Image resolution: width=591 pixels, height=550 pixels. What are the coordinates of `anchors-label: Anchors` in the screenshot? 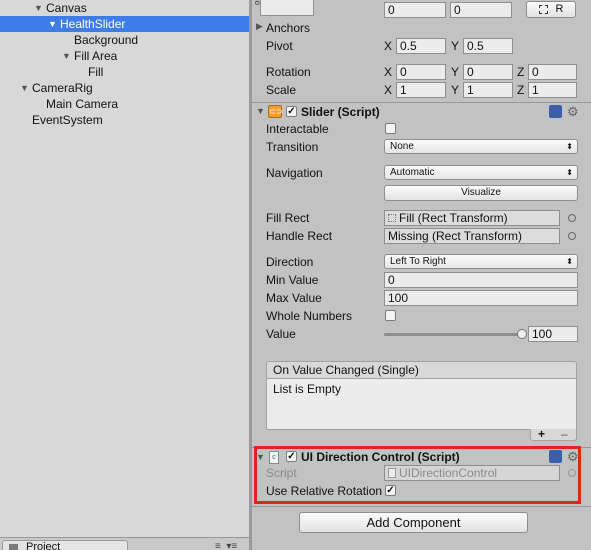 It's located at (288, 28).